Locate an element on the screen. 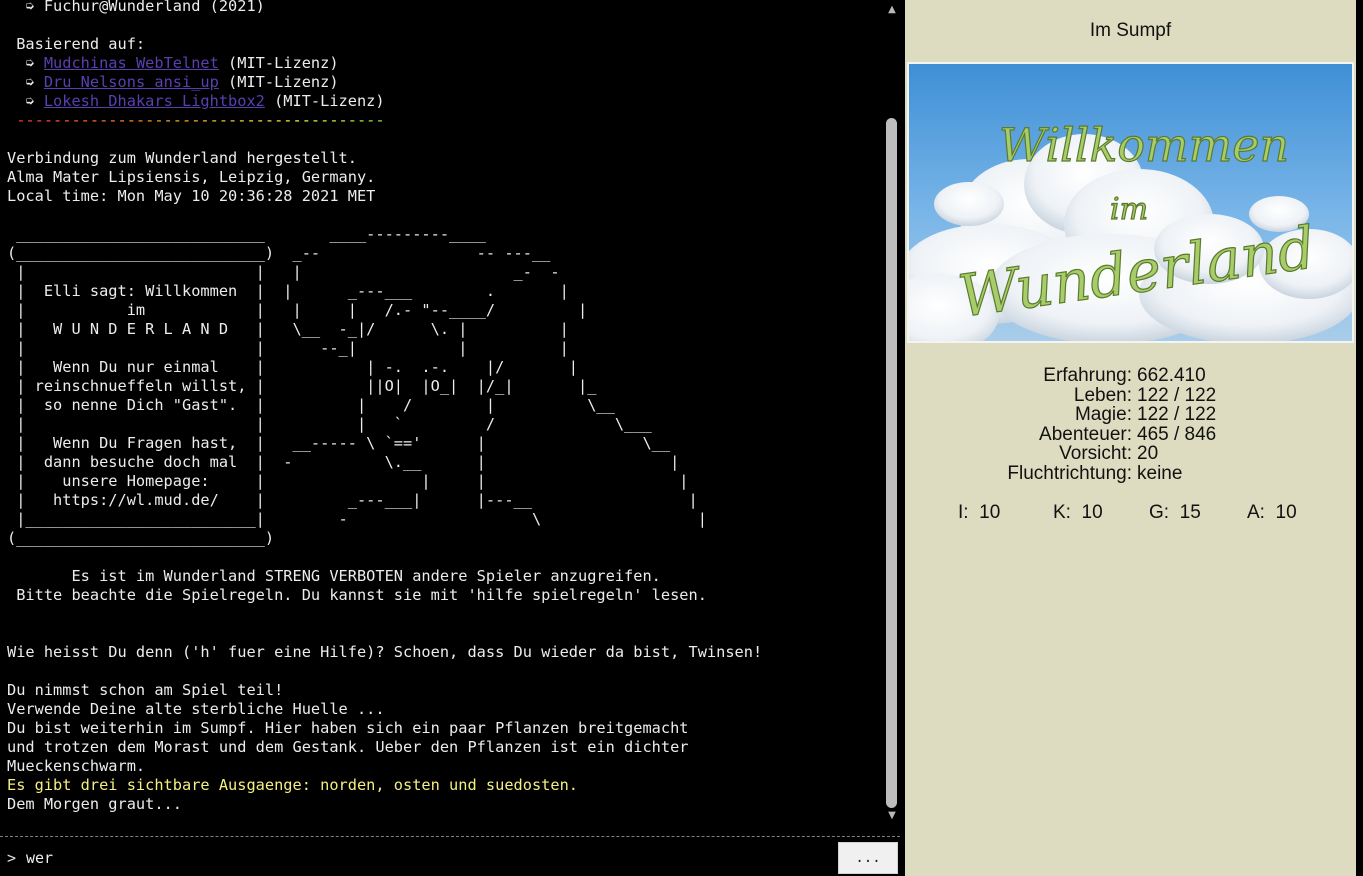  scroll-down-icon: ▼ is located at coordinates (892, 816).